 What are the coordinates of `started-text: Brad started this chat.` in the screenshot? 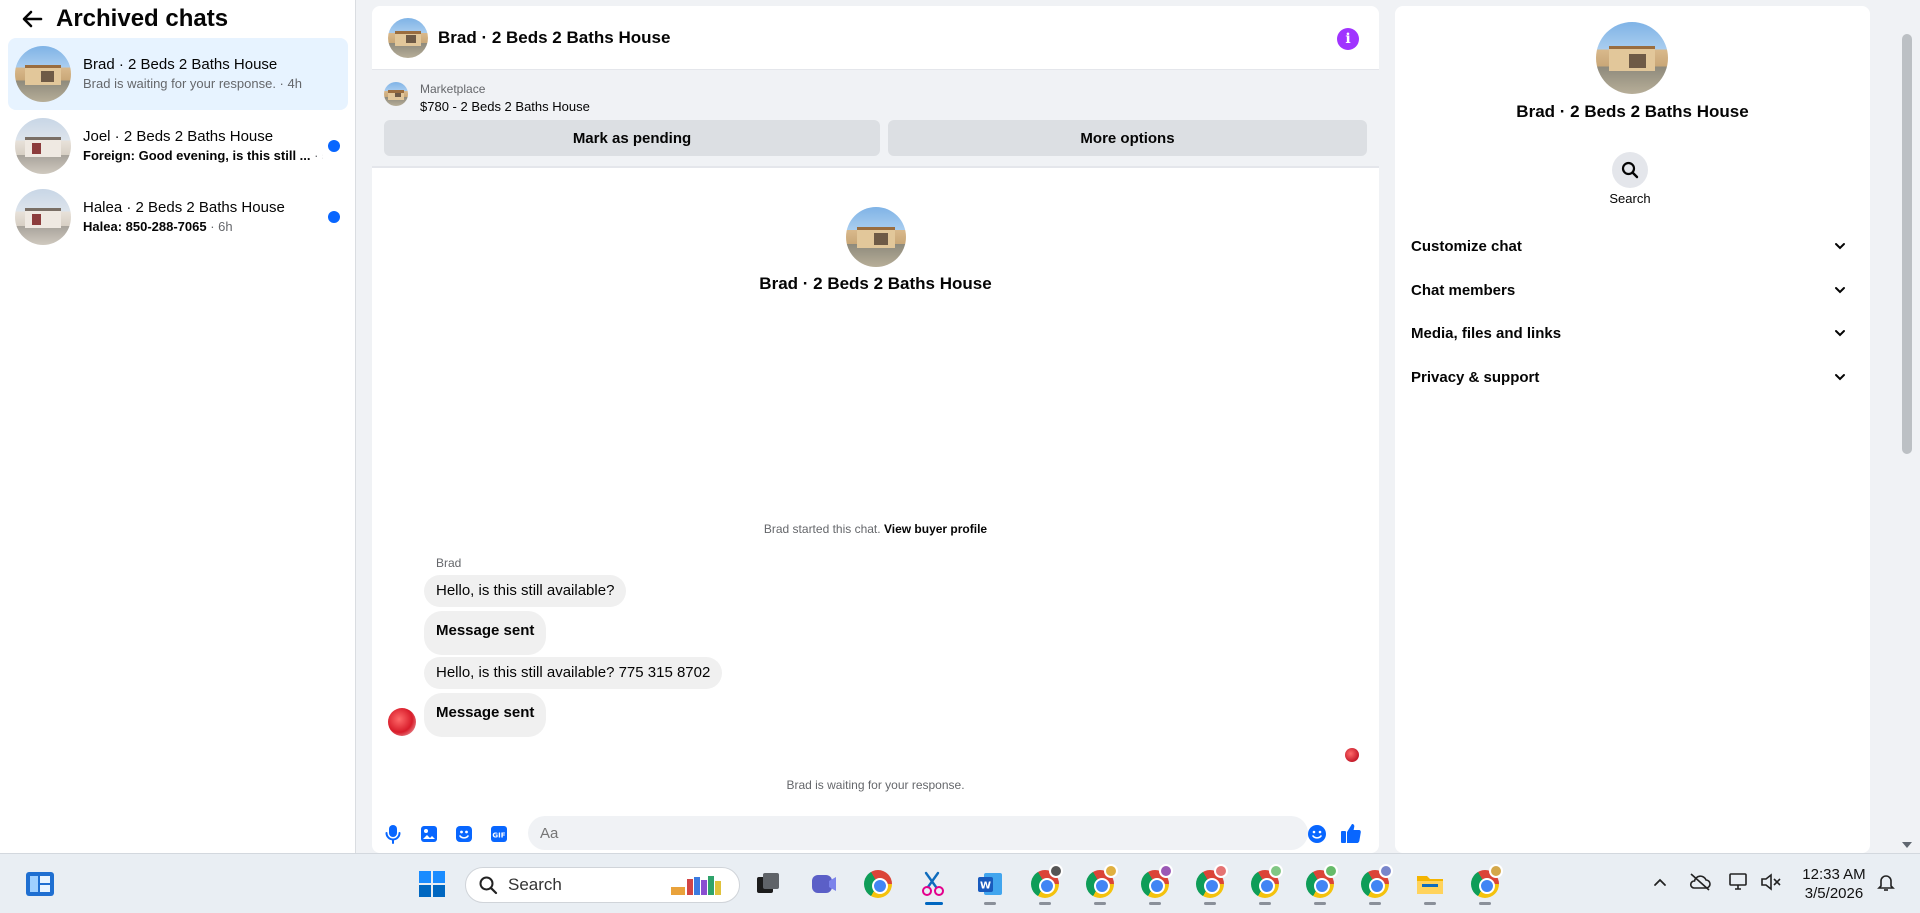 It's located at (822, 529).